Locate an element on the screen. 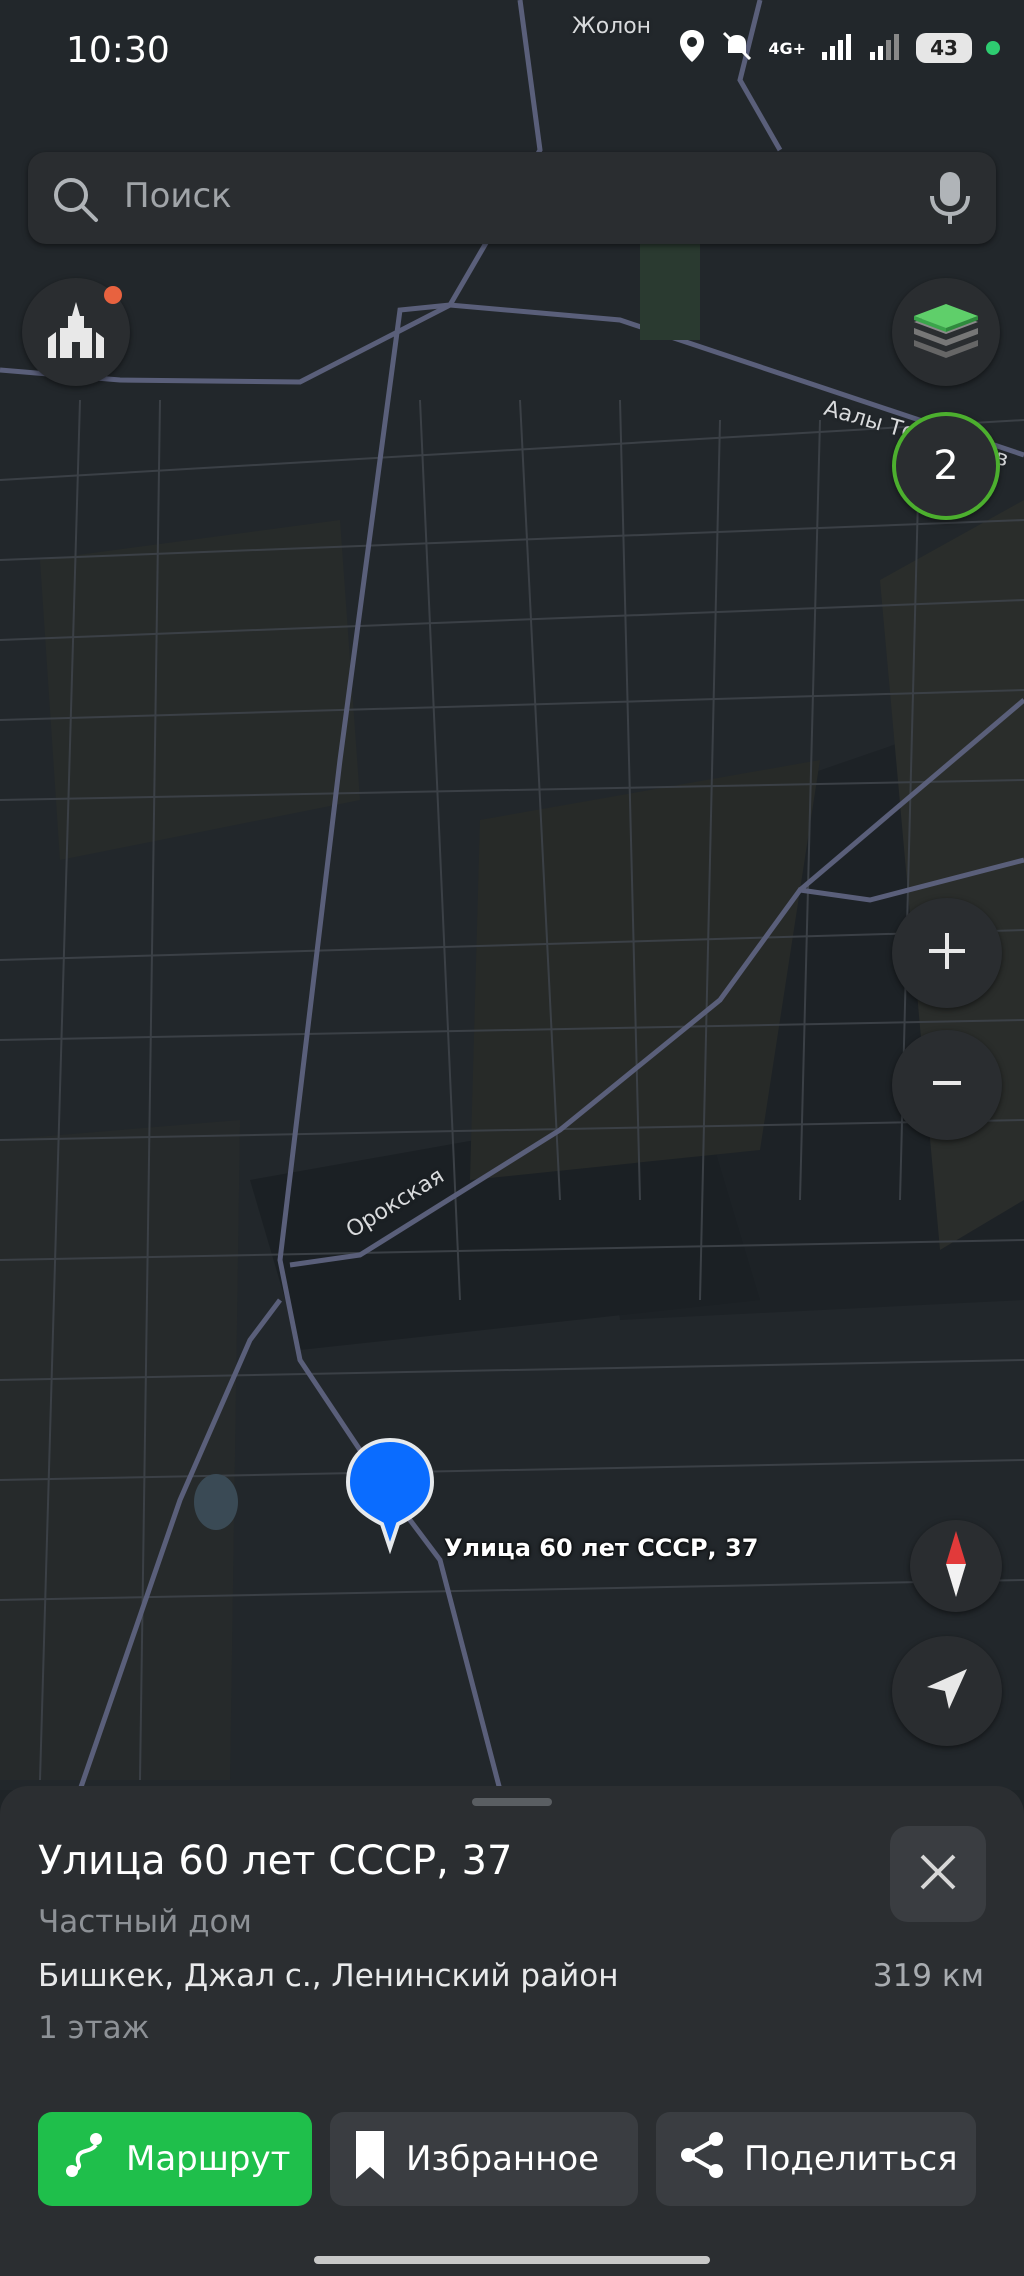  minus-icon is located at coordinates (947, 1085).